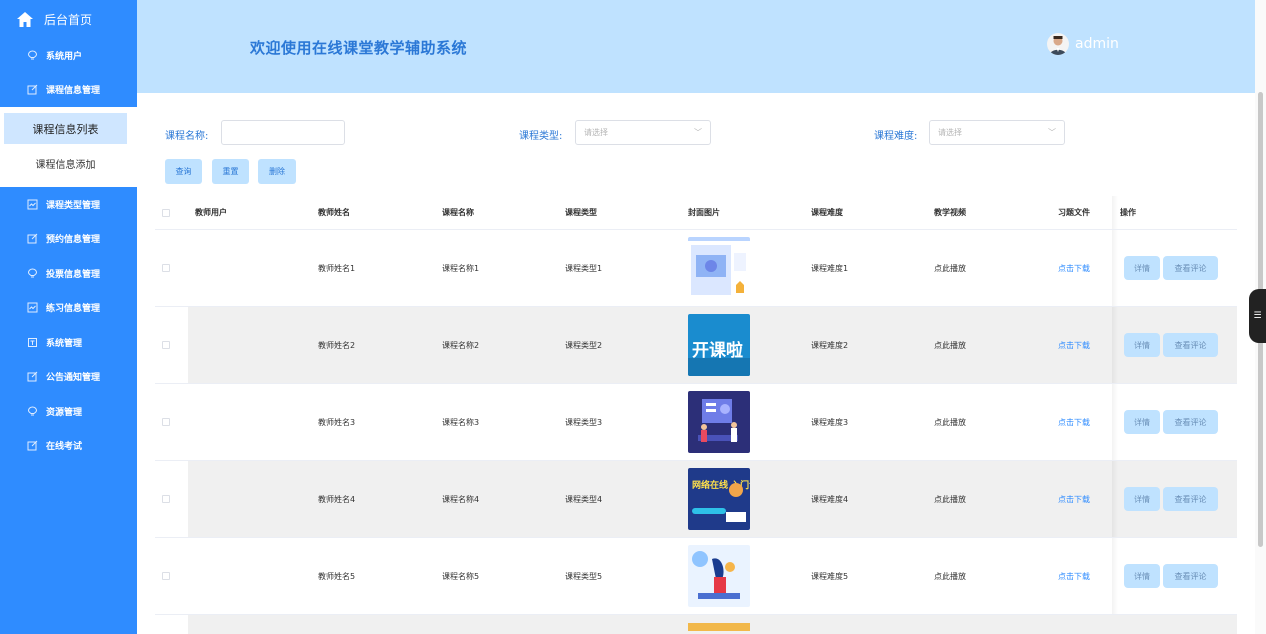 The height and width of the screenshot is (634, 1266). What do you see at coordinates (827, 212) in the screenshot?
I see `col-difficulty: 课程难度` at bounding box center [827, 212].